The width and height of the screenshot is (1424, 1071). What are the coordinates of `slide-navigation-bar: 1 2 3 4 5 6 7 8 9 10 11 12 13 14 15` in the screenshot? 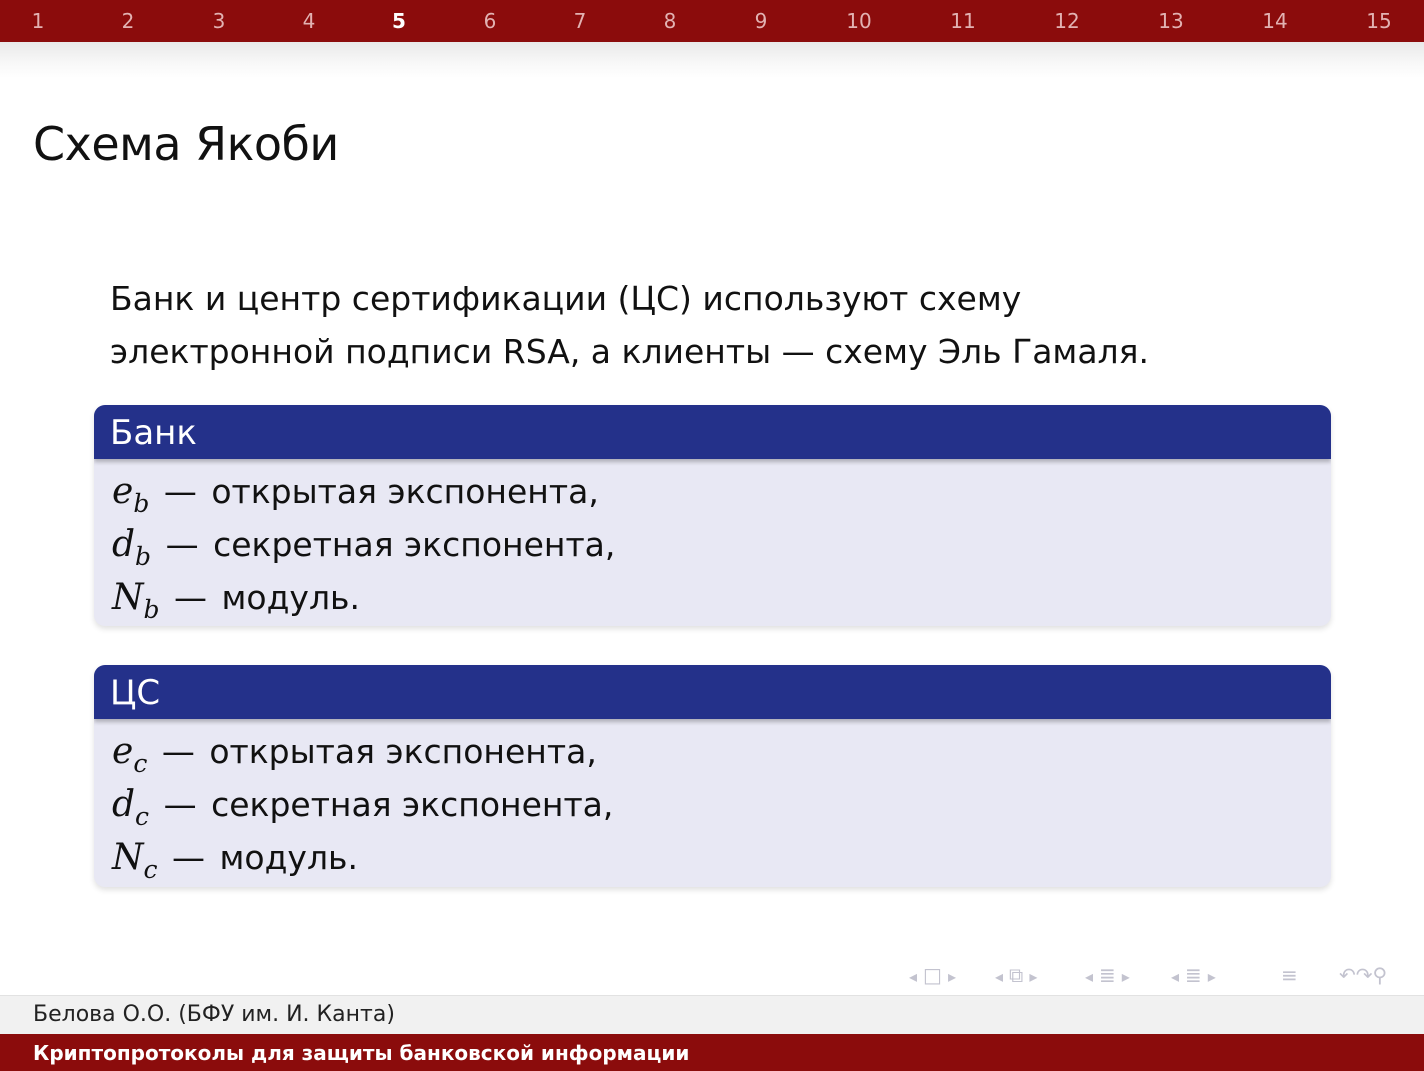 It's located at (712, 21).